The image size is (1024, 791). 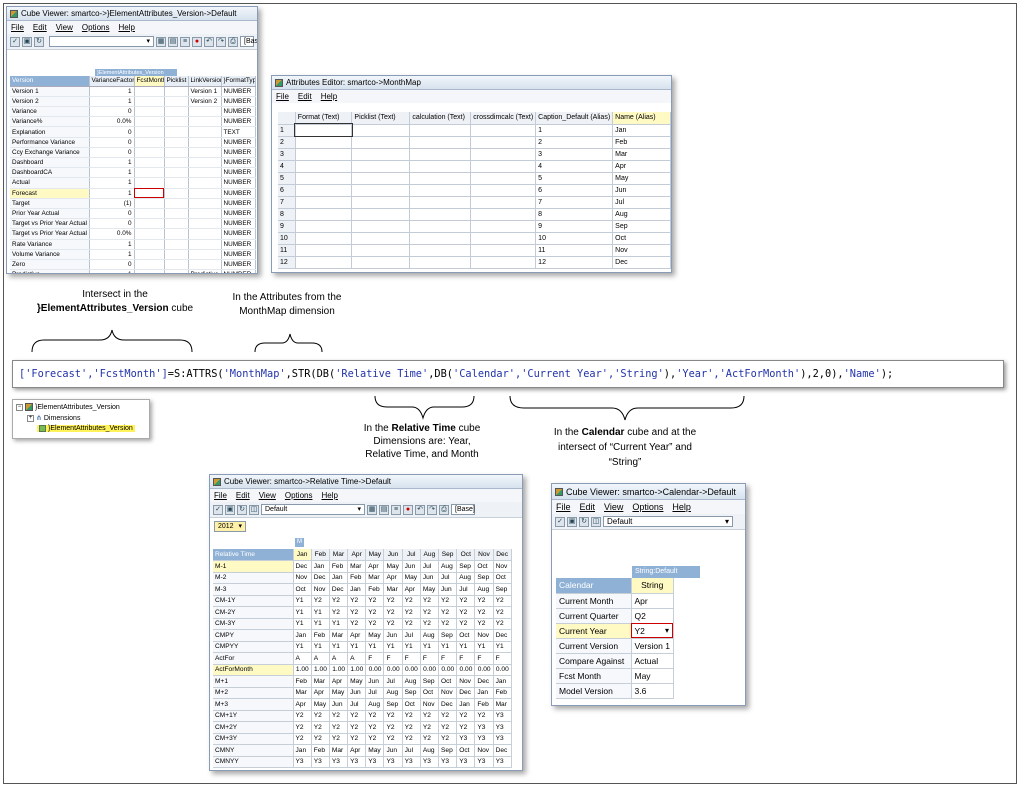 What do you see at coordinates (448, 566) in the screenshot?
I see `cell: Aug` at bounding box center [448, 566].